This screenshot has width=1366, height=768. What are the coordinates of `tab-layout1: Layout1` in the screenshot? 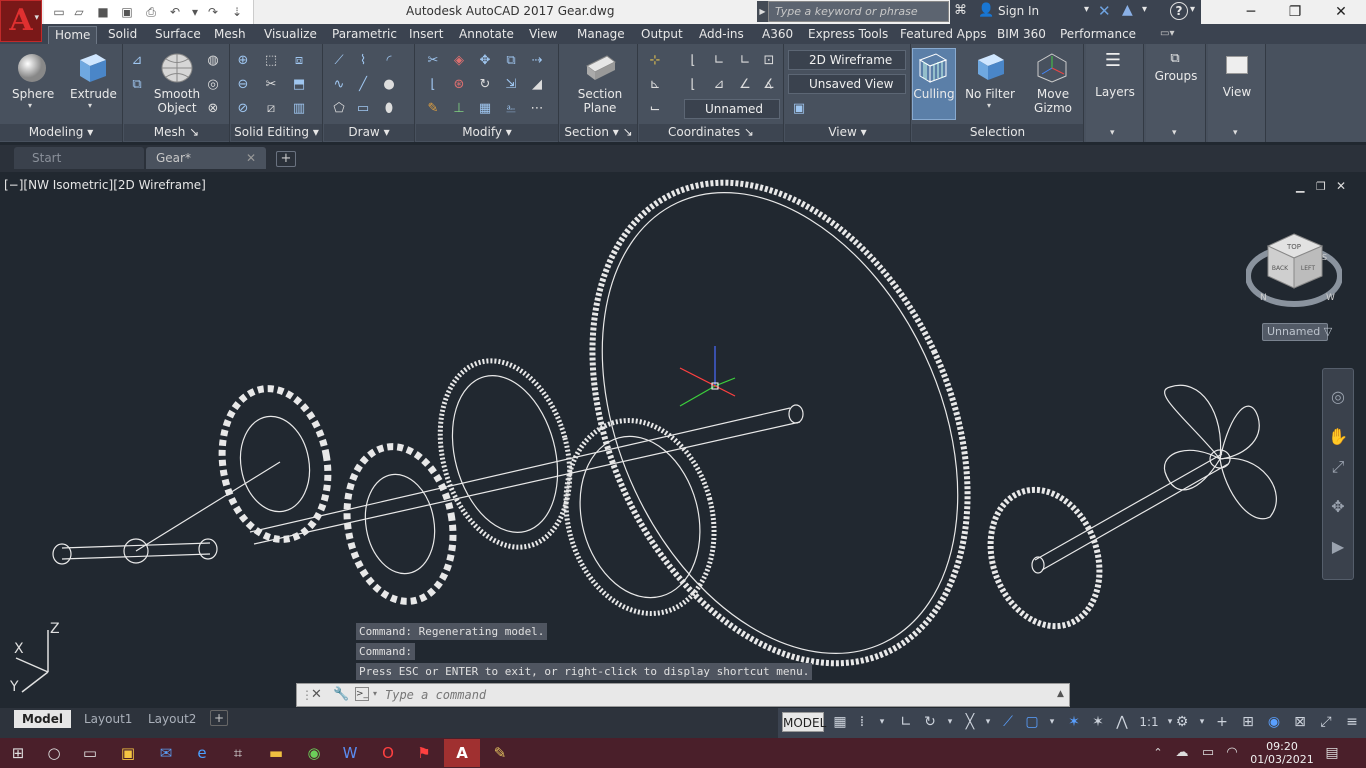 It's located at (108, 719).